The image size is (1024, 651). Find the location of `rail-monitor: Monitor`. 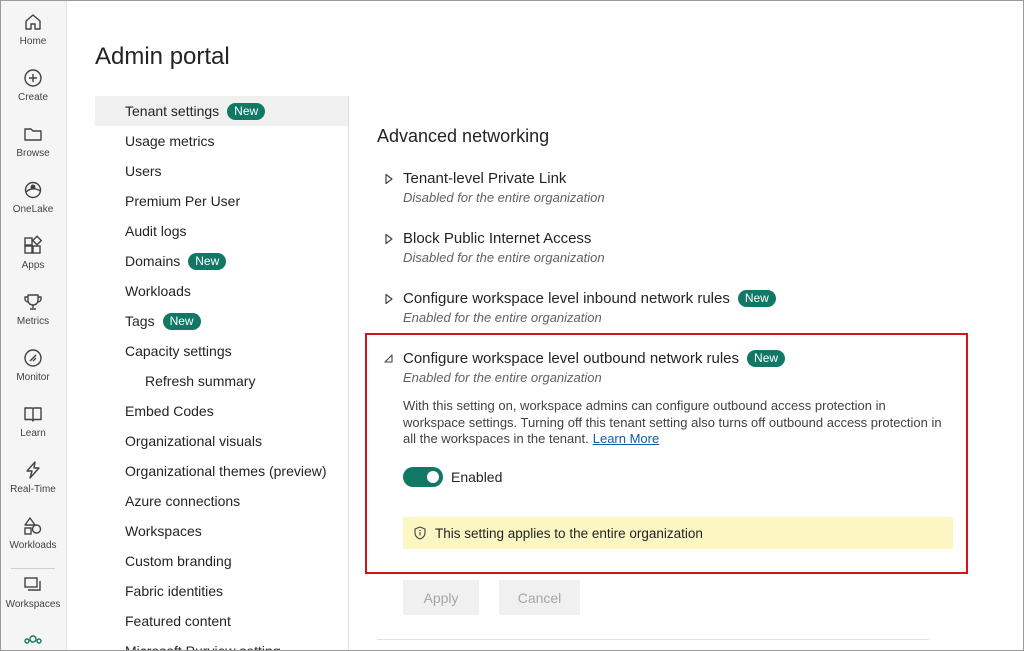

rail-monitor: Monitor is located at coordinates (33, 364).